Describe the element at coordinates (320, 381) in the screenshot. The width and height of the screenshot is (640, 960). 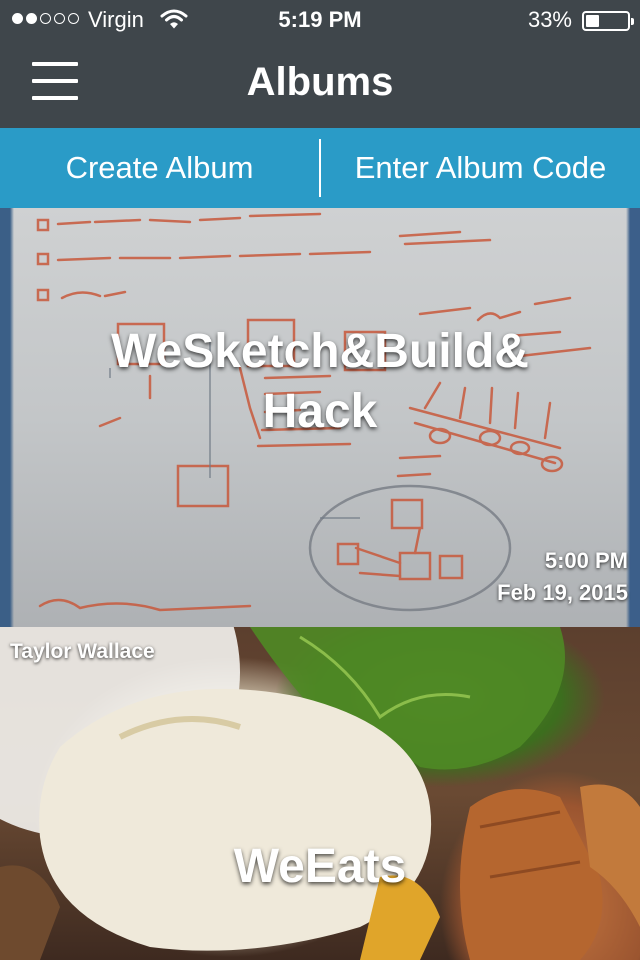
I see `album-title: WeSketch&Build& Hack` at that location.